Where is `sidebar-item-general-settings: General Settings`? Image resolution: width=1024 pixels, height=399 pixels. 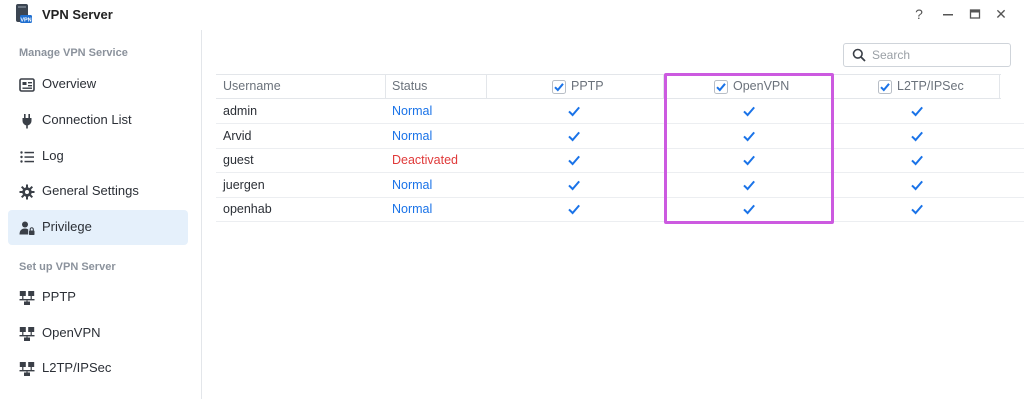
sidebar-item-general-settings: General Settings is located at coordinates (98, 191).